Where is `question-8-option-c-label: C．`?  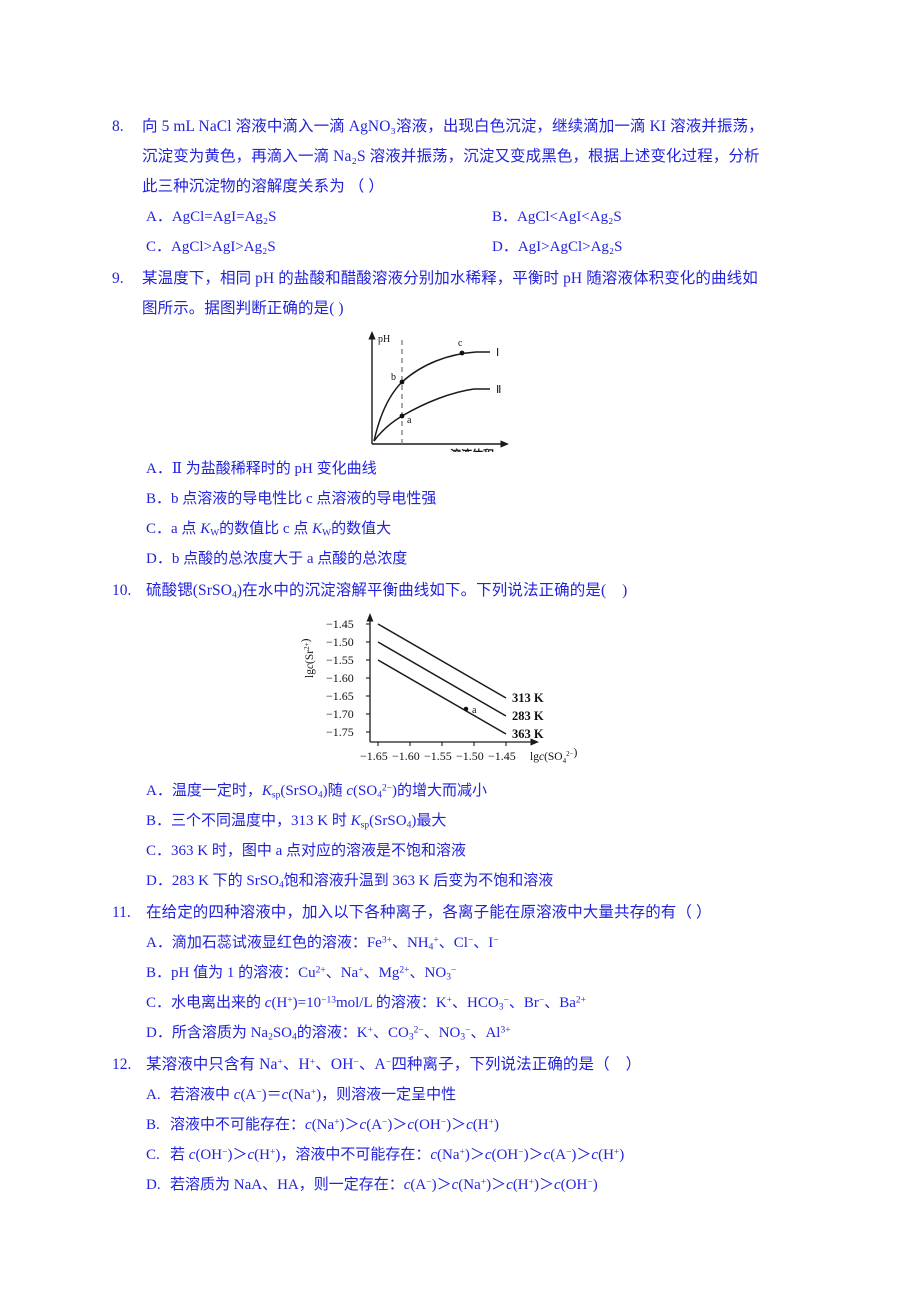
question-8-option-c-label: C． is located at coordinates (159, 247).